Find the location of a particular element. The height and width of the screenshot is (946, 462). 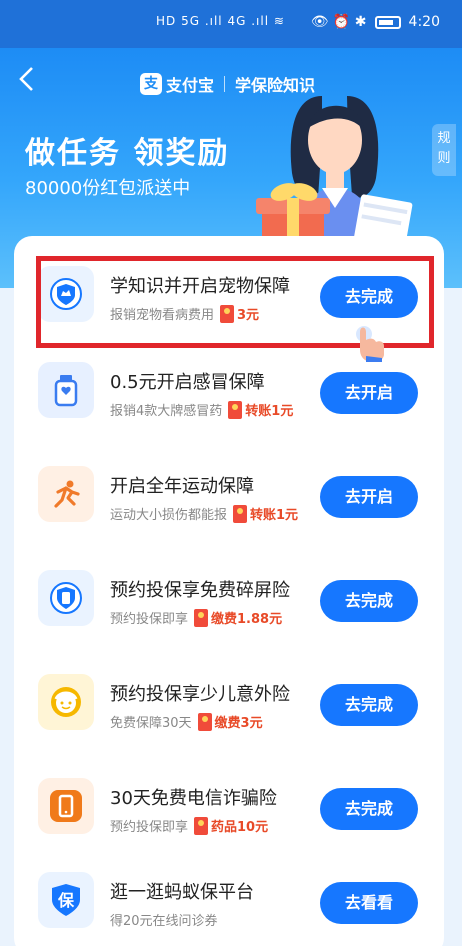

back-arrow-icon is located at coordinates (29, 79).